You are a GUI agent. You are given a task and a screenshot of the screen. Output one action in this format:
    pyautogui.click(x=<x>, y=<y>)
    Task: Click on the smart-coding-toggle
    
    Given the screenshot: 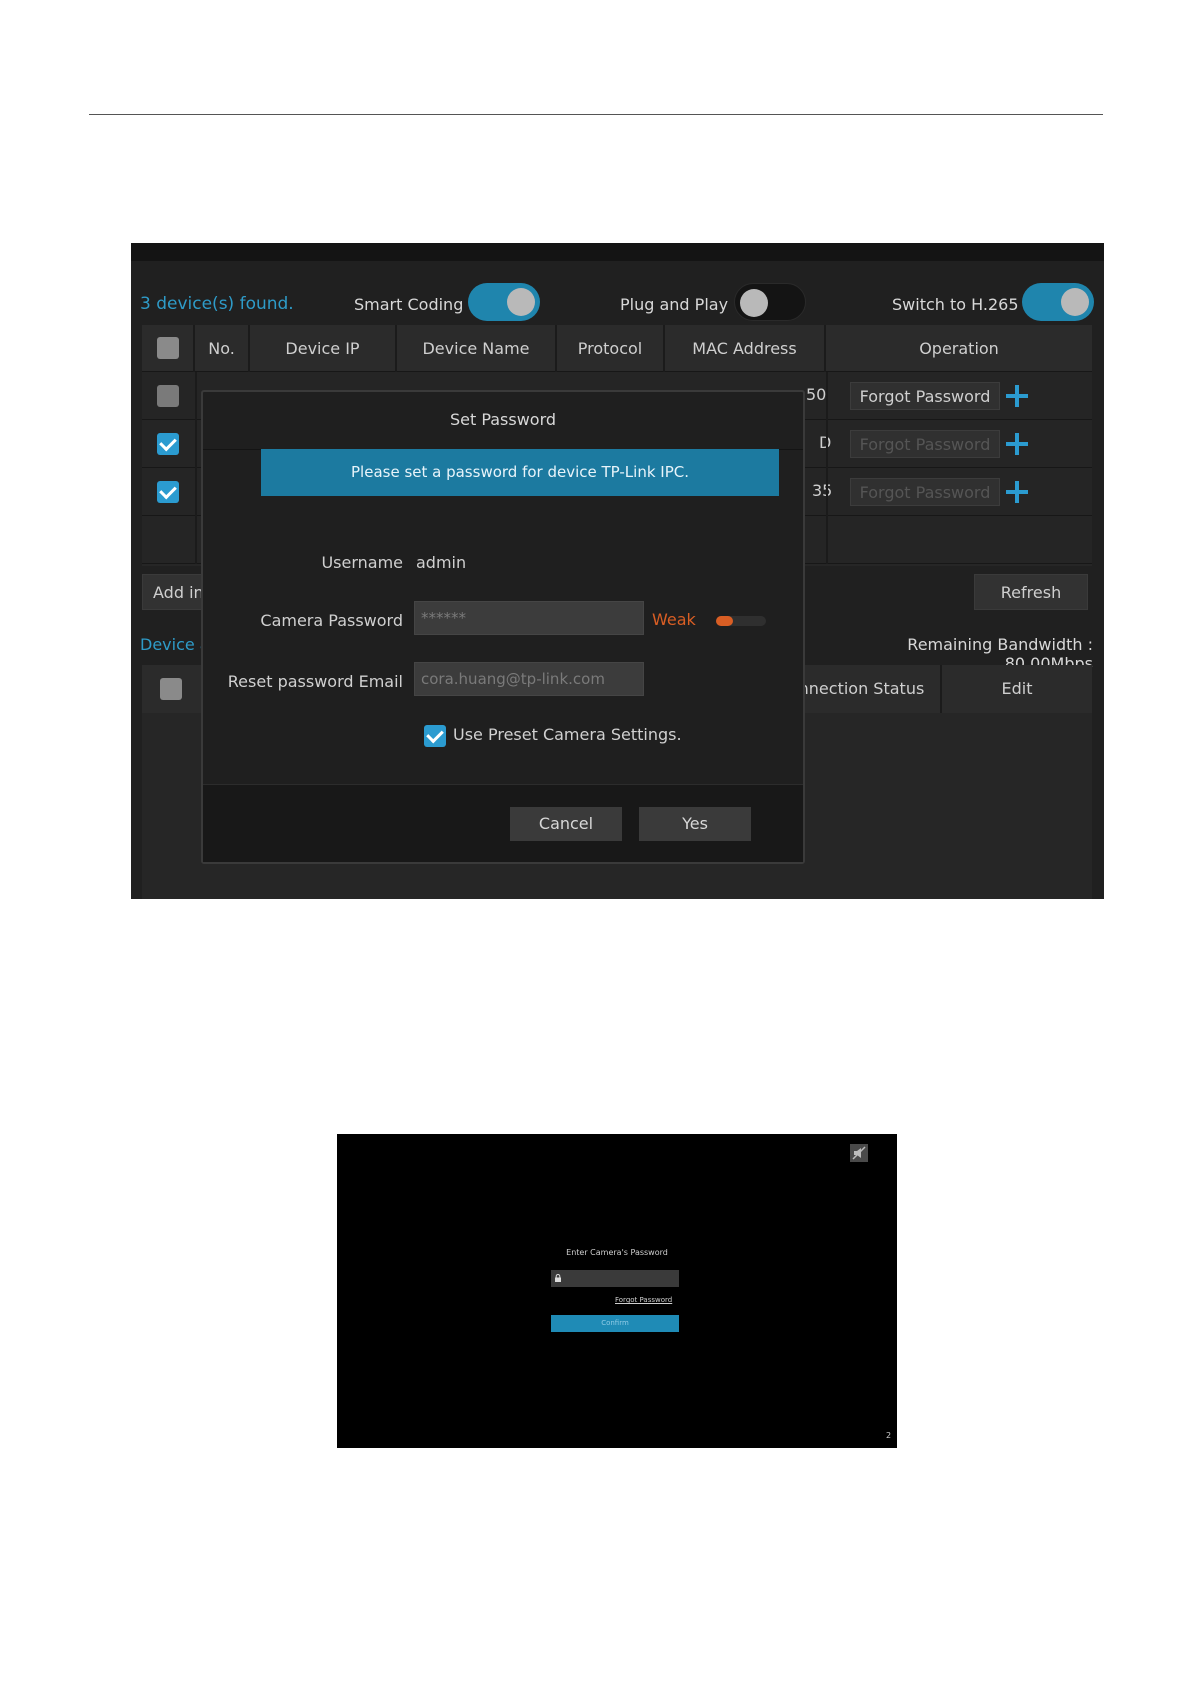 What is the action you would take?
    pyautogui.click(x=504, y=302)
    